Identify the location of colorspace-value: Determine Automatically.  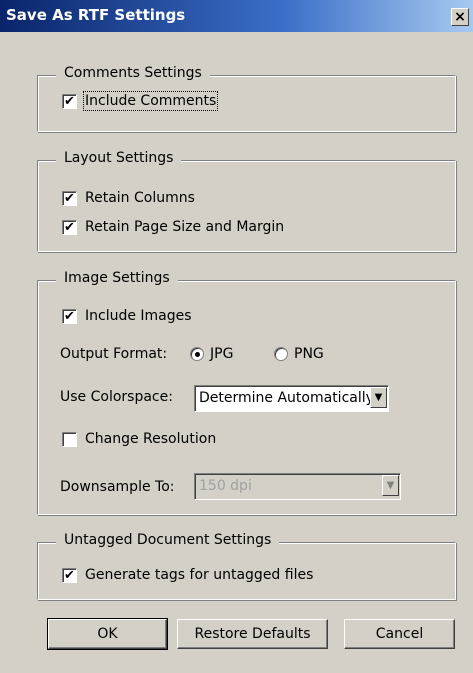
(286, 398).